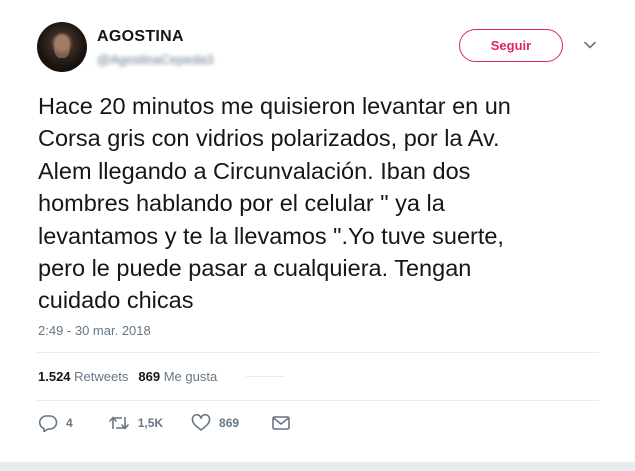  I want to click on reply-button: 4, so click(55, 423).